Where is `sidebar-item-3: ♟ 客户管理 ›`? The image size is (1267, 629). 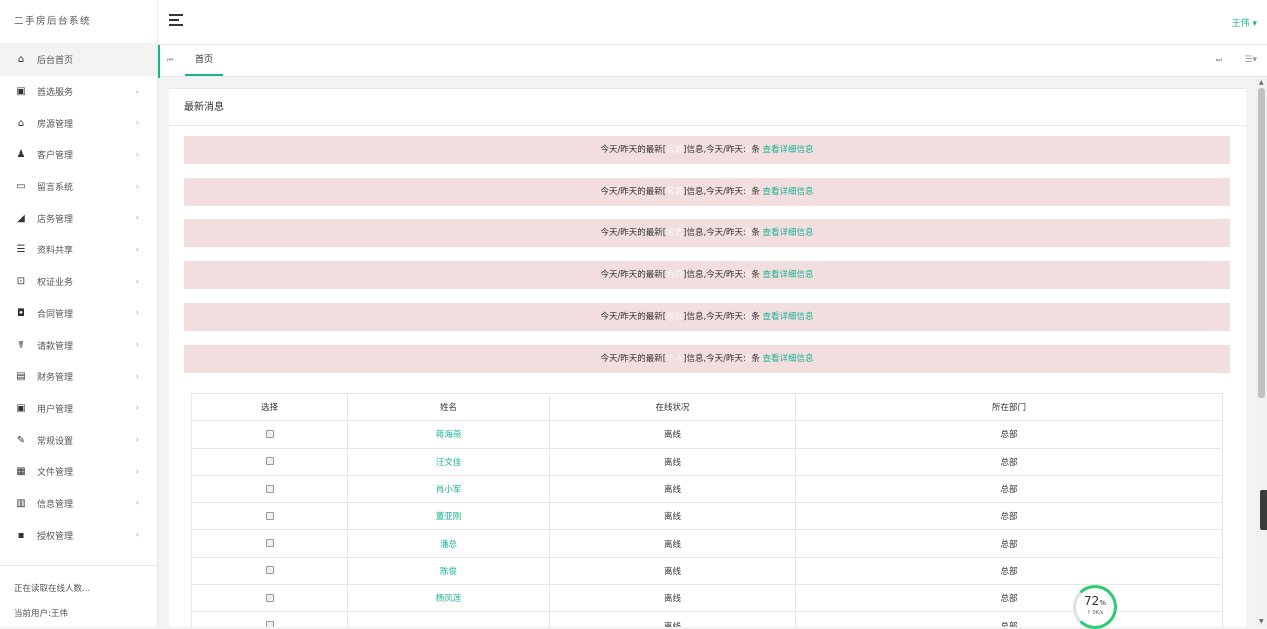
sidebar-item-3: ♟ 客户管理 › is located at coordinates (78, 155).